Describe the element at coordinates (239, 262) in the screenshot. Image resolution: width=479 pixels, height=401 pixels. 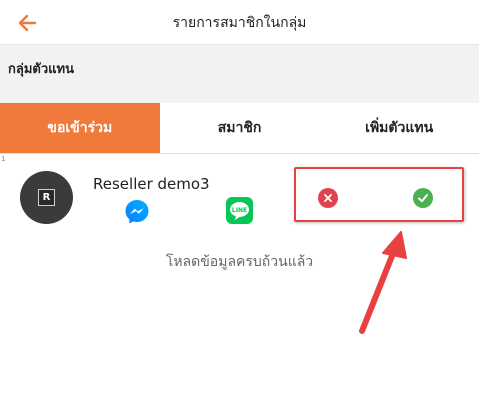
I see `status-message: โหลดข้อมูลครบถ้วนแล้ว` at that location.